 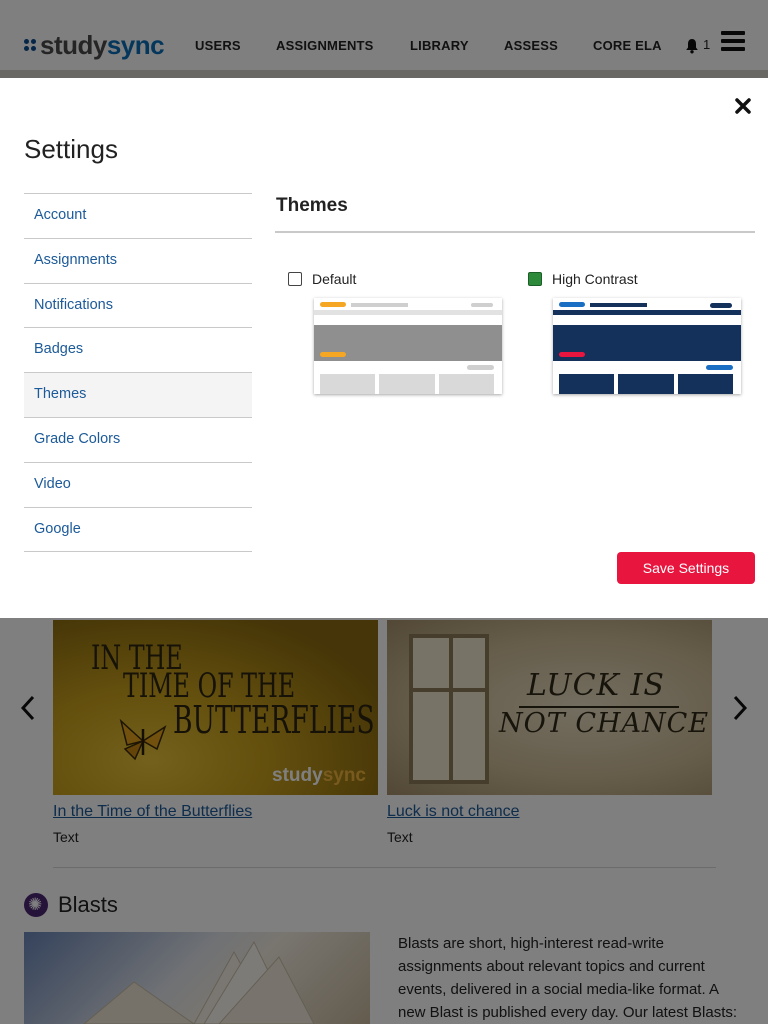 I want to click on theme-option-default: Default, so click(x=322, y=279).